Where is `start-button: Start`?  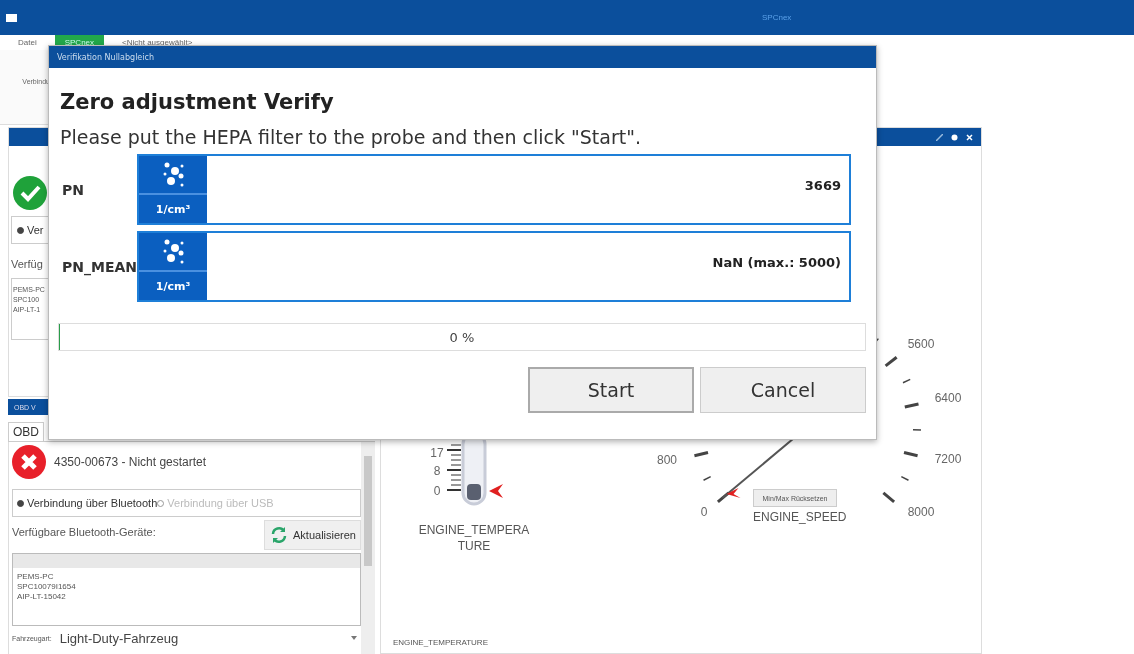
start-button: Start is located at coordinates (611, 390).